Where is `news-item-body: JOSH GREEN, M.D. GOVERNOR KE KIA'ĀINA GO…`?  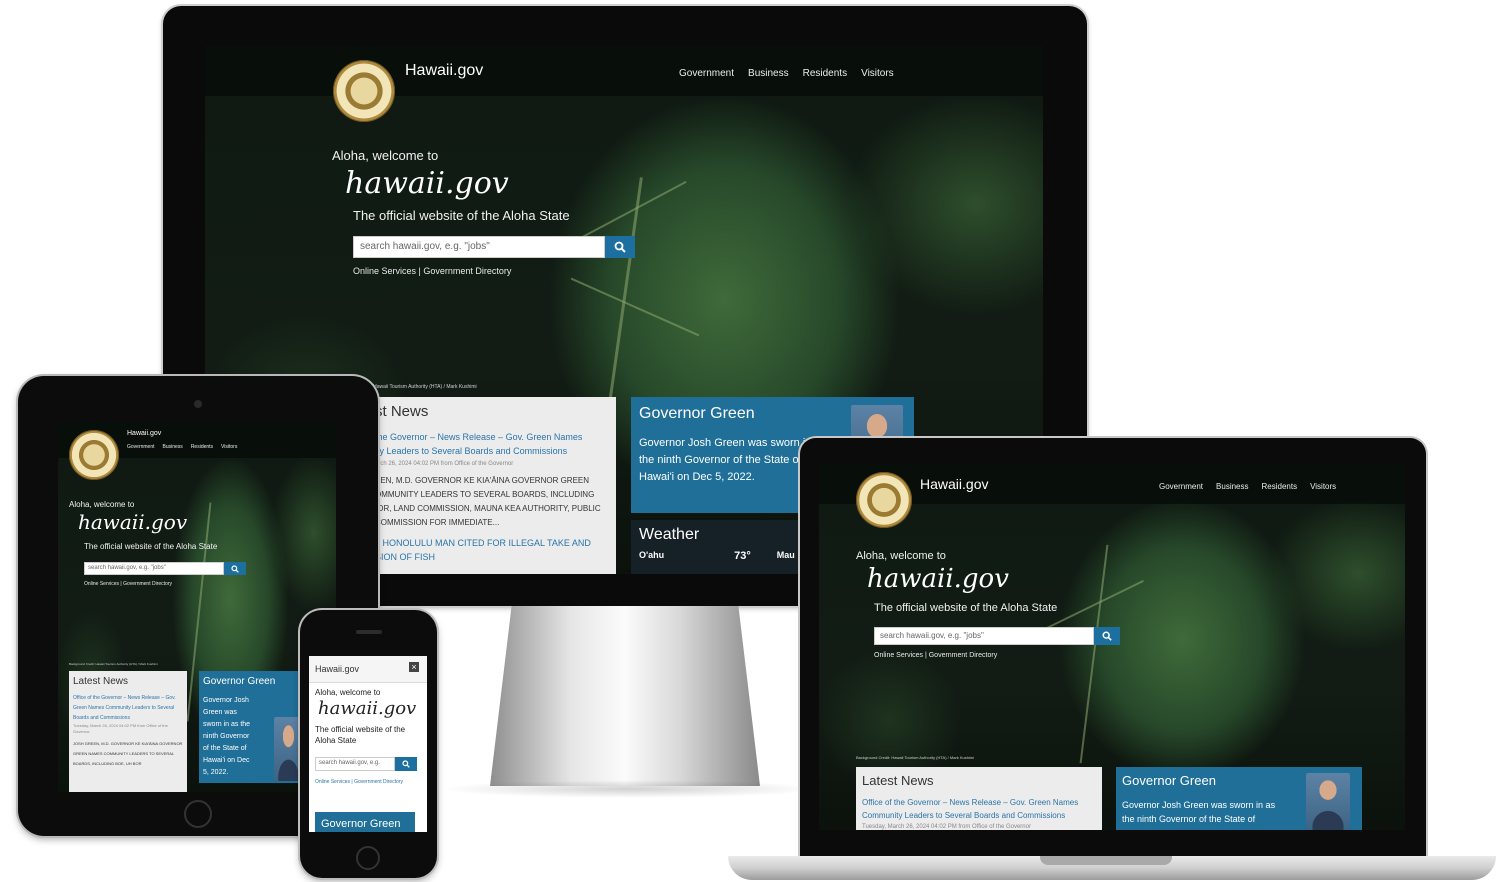 news-item-body: JOSH GREEN, M.D. GOVERNOR KE KIA'ĀINA GO… is located at coordinates (128, 753).